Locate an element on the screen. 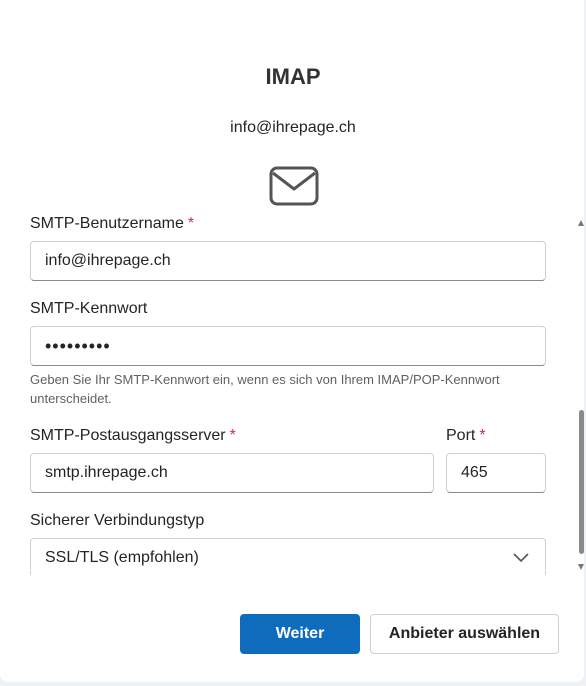  scroll-up-arrow-icon is located at coordinates (581, 223).